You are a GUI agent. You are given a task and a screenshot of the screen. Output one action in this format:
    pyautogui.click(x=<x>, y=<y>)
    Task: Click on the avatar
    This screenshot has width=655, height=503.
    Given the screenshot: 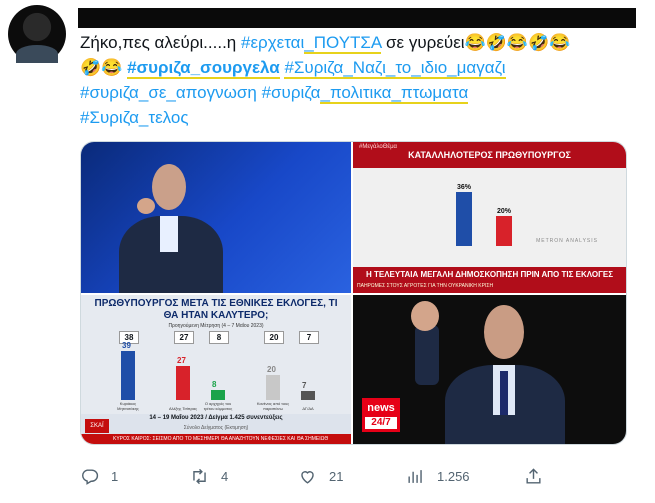 What is the action you would take?
    pyautogui.click(x=37, y=34)
    